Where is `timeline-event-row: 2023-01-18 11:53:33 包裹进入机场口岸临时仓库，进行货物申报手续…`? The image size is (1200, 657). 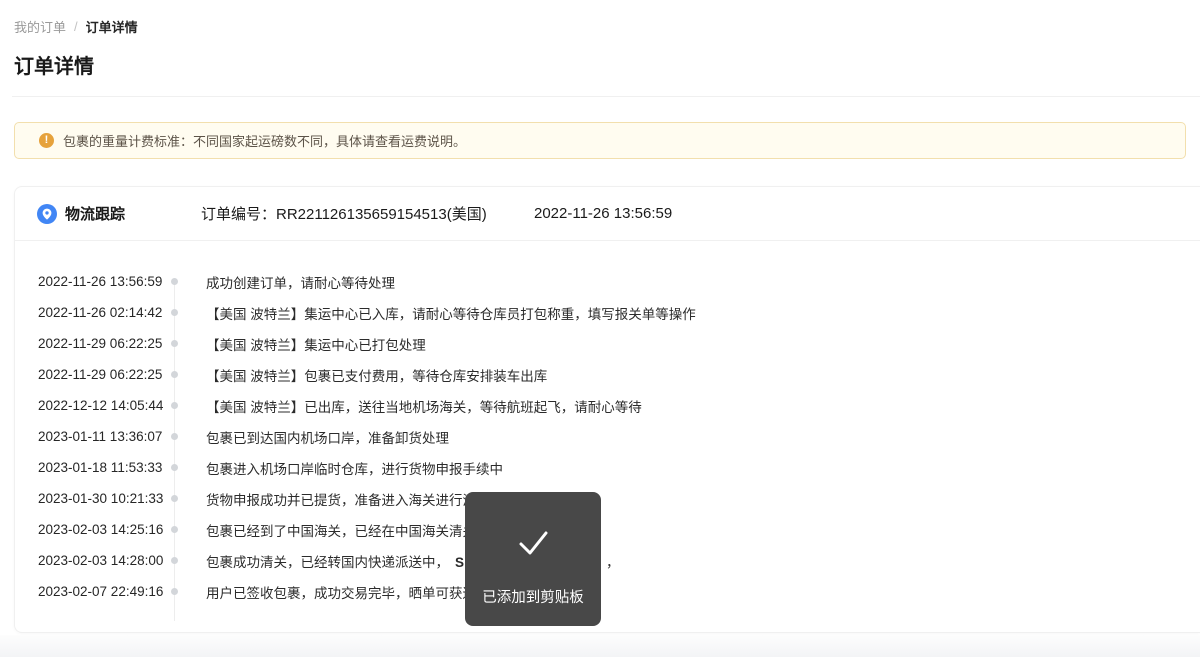
timeline-event-row: 2023-01-18 11:53:33 包裹进入机场口岸临时仓库，进行货物申报手续… is located at coordinates (607, 467).